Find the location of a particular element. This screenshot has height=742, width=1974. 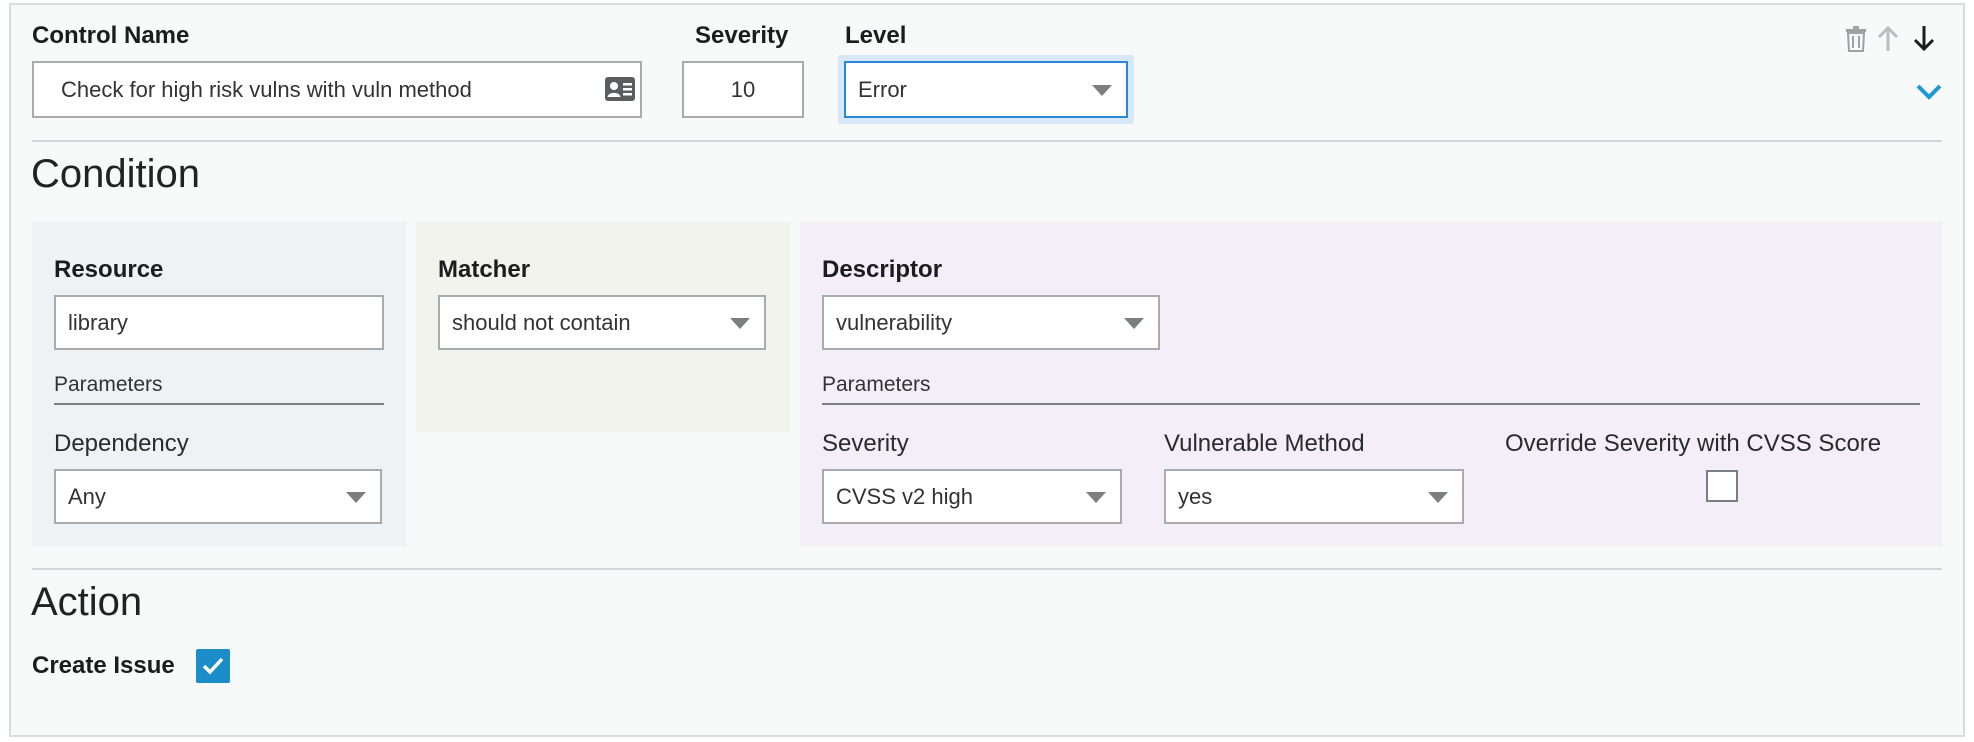

descriptor-severity-select: CVSS v2 high is located at coordinates (972, 496).